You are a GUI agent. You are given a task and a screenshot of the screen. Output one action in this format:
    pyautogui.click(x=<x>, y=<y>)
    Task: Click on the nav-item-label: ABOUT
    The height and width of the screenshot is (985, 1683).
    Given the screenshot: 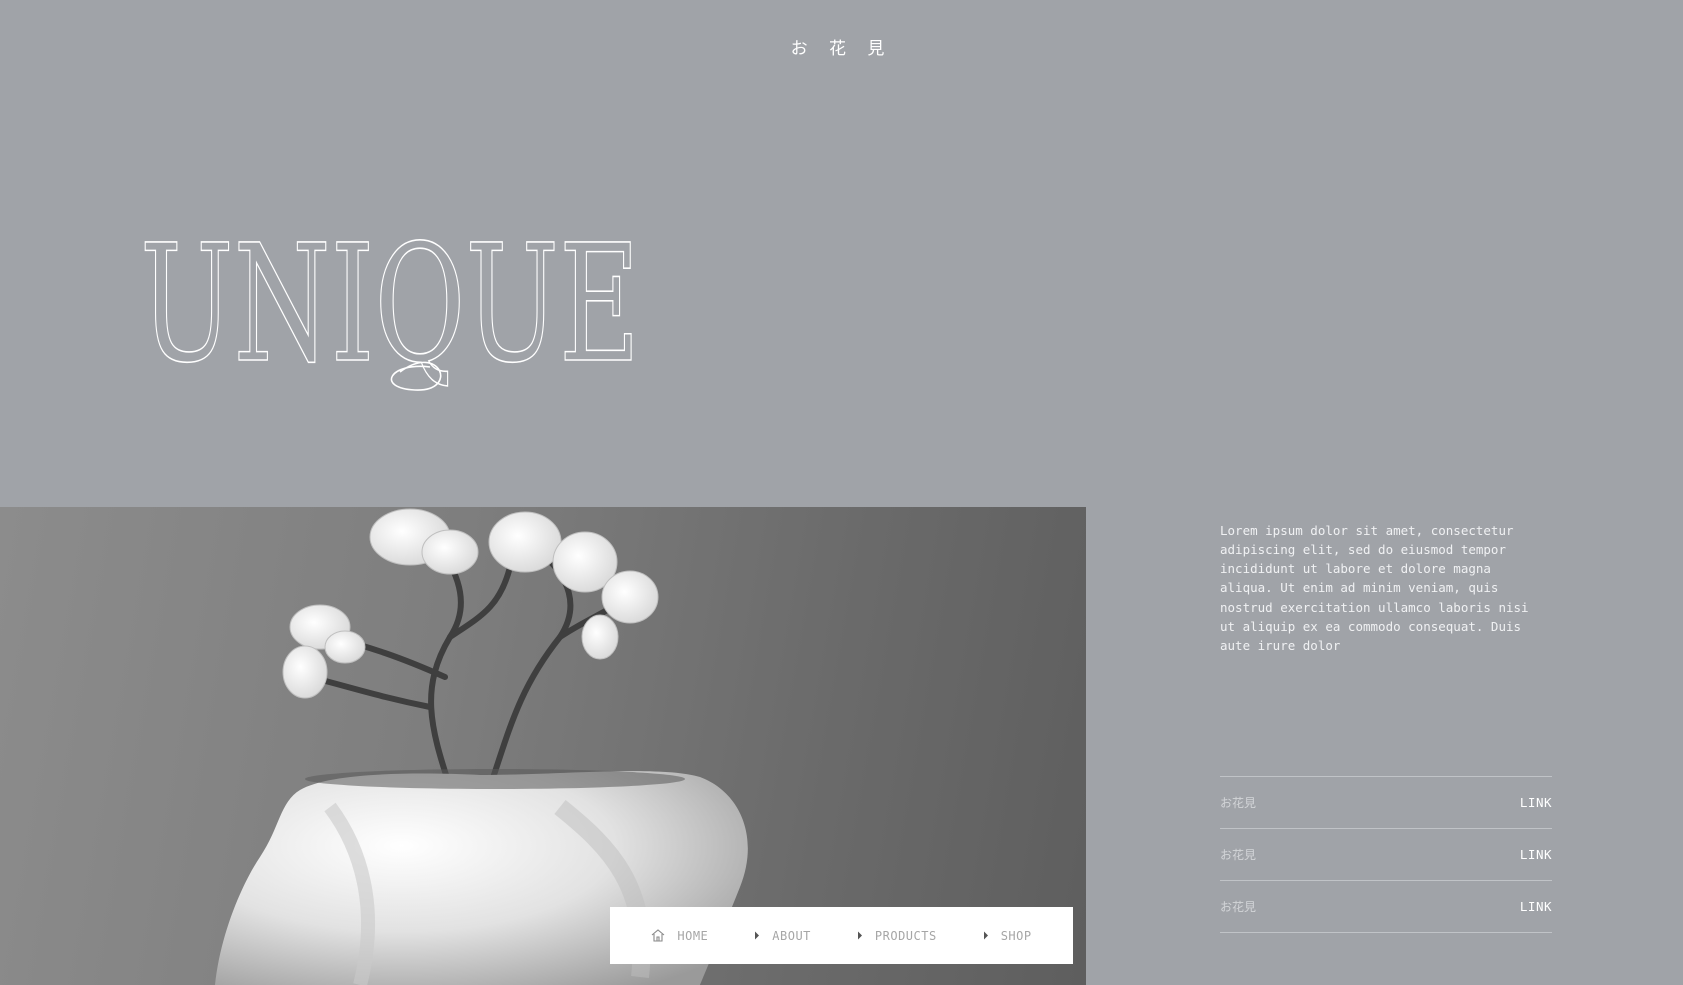 What is the action you would take?
    pyautogui.click(x=791, y=935)
    